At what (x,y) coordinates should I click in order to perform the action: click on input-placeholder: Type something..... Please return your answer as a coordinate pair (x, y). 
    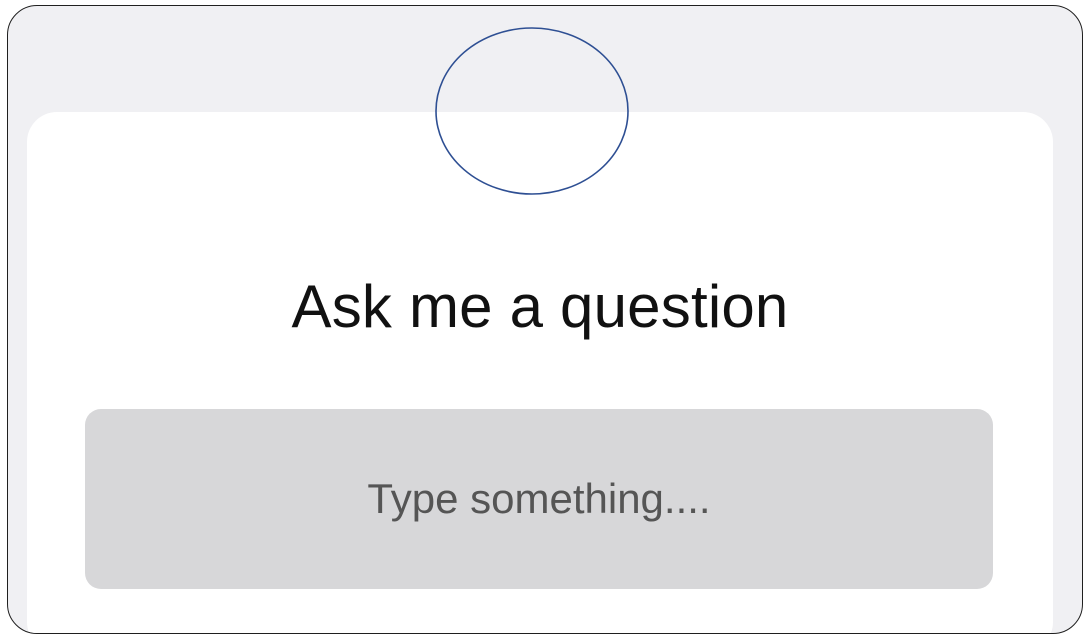
    Looking at the image, I should click on (539, 498).